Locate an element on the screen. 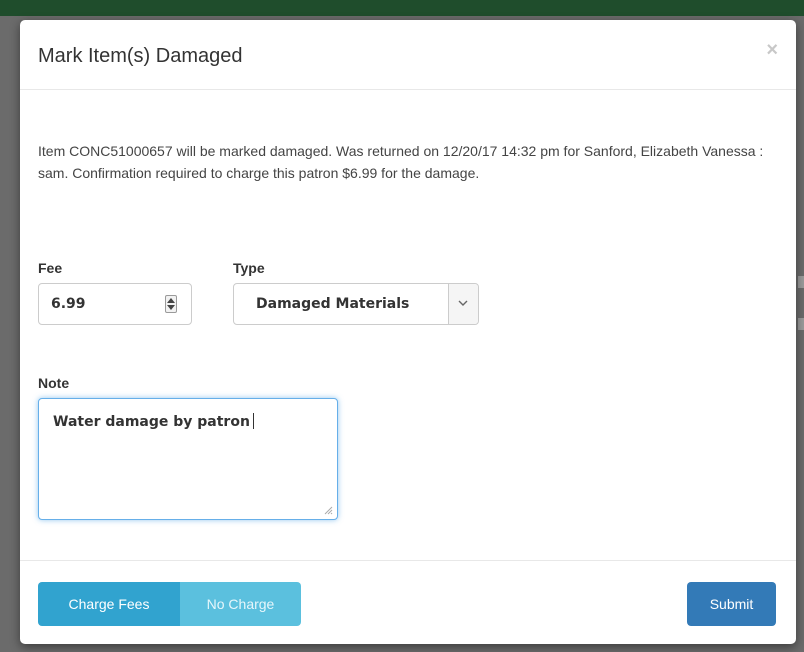 The height and width of the screenshot is (652, 804). modal-title: Mark Item(s) Damaged is located at coordinates (140, 56).